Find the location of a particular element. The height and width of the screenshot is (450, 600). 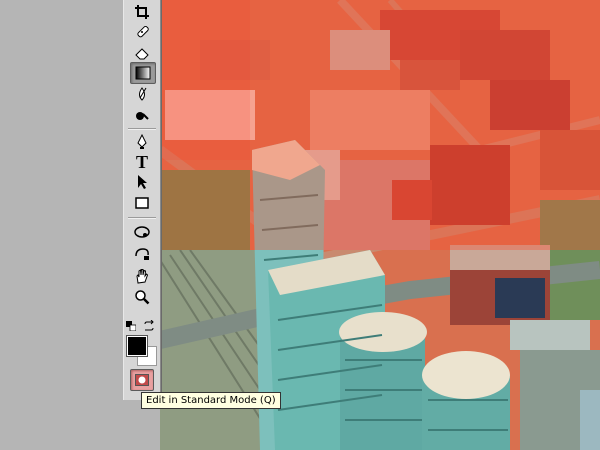

eraser-tool is located at coordinates (142, 52).